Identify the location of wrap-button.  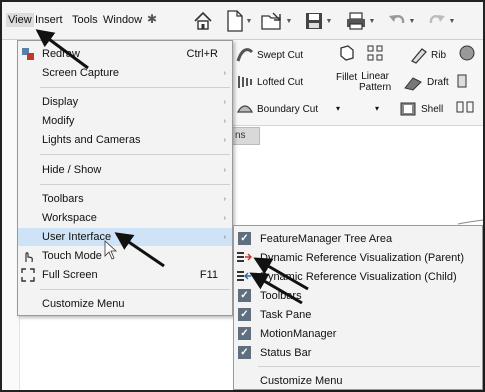
(468, 53).